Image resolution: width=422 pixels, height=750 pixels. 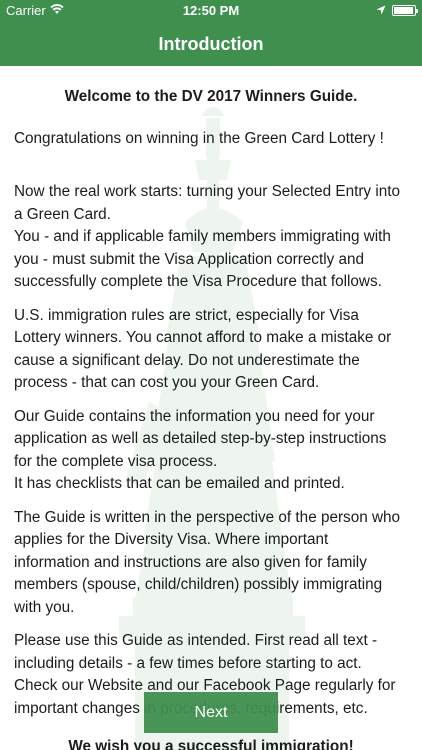 I want to click on status-right, so click(x=397, y=10).